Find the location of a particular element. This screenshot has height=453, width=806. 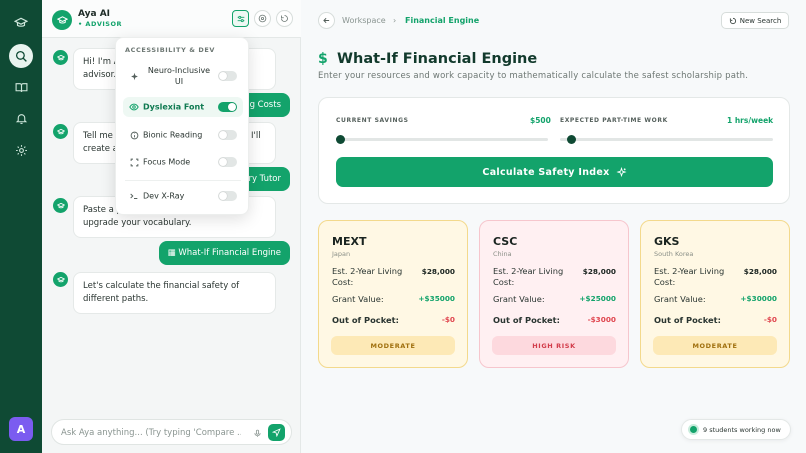

chat-input-bar is located at coordinates (171, 432).